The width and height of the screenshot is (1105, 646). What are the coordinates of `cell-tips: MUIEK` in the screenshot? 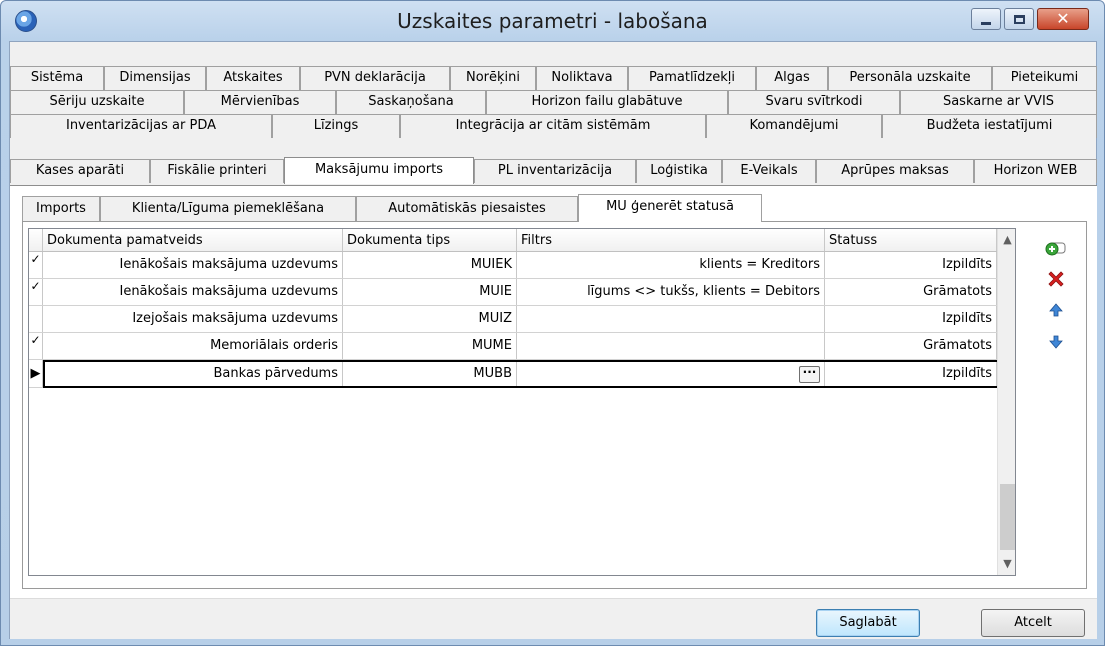 It's located at (430, 265).